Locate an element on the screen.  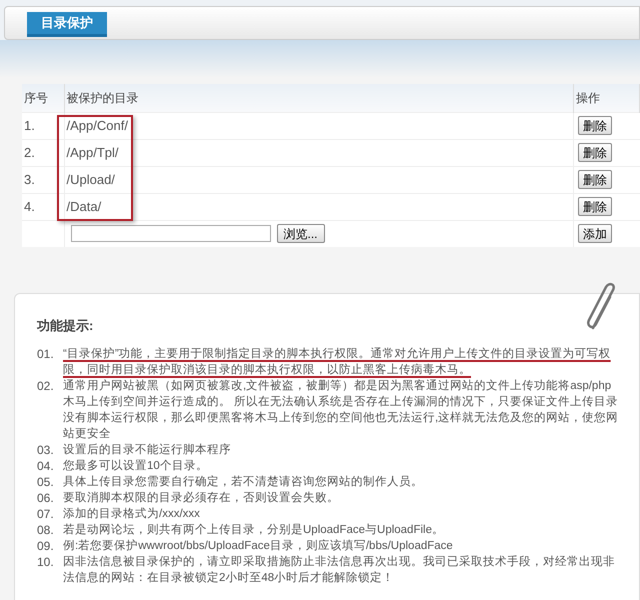
tip-text: 通常用户网站被黑（如网页被篡改,文件被盗，被删等）都是因为黑客通过网站的文件上传功能将asp/php木马上传到空间并运行造成的。 所以在无法确认系统是否存在上传漏洞的情况下，只要保证文件上传目录没有脚本运行权限，那么即便黑客将木马上传到您的空间他也无法运行,这样就无法危及您的网站，使您网站更安全 is located at coordinates (341, 410).